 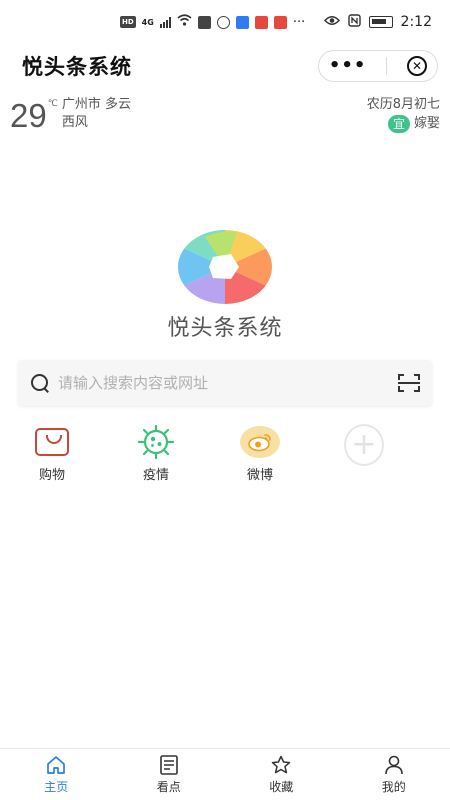 I want to click on capsule-divider, so click(x=387, y=66).